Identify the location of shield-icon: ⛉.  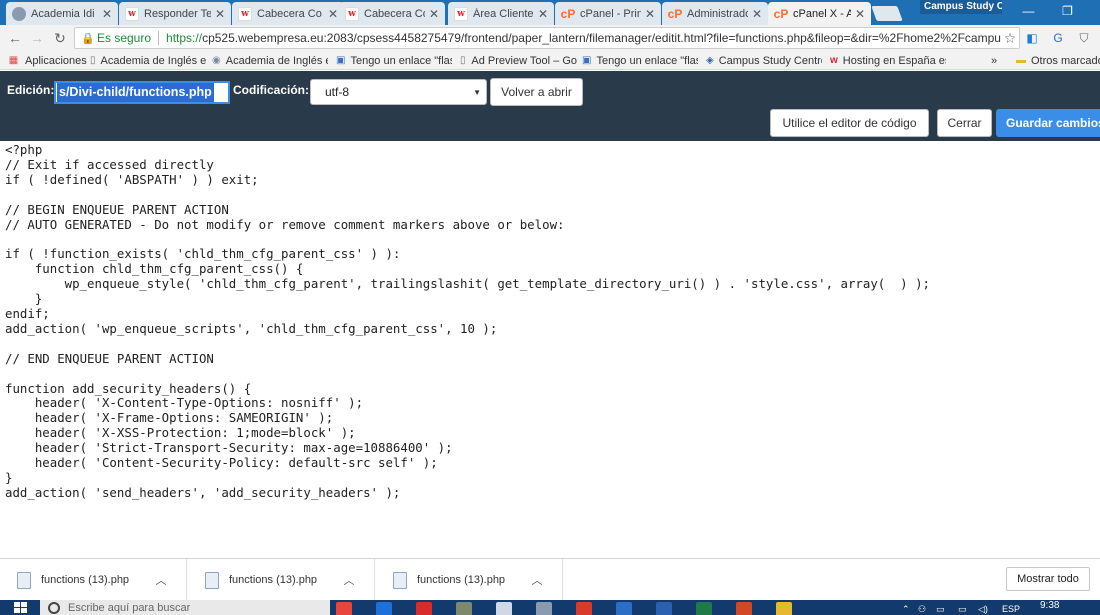
(1084, 38).